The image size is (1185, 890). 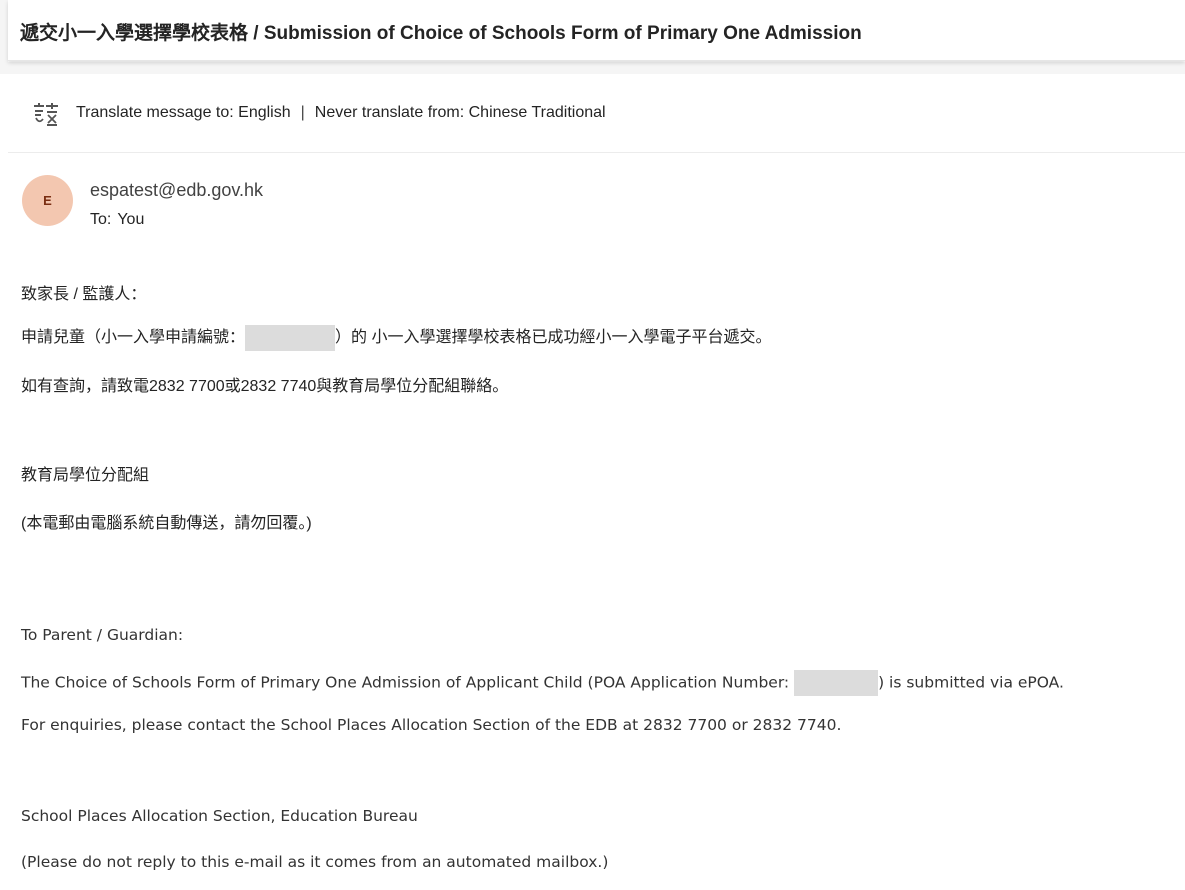 What do you see at coordinates (971, 682) in the screenshot?
I see `en-line-1-end: ) is submitted via ePOA.` at bounding box center [971, 682].